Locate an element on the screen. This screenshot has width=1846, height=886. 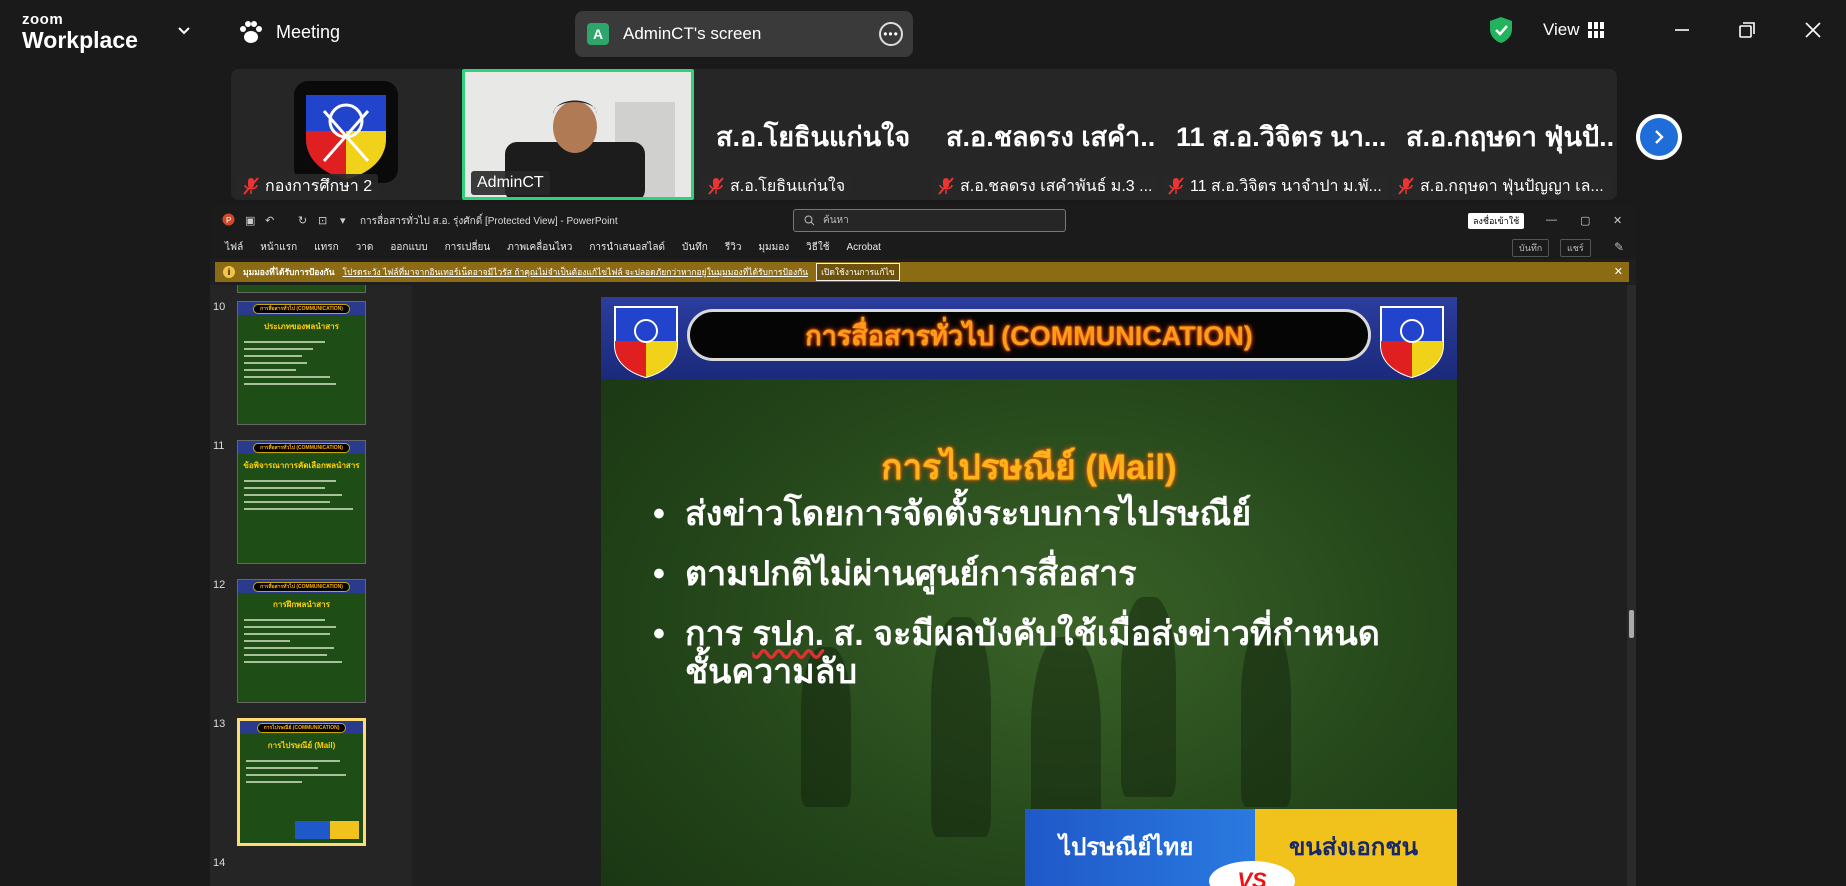
slide-number: 11 is located at coordinates (219, 446).